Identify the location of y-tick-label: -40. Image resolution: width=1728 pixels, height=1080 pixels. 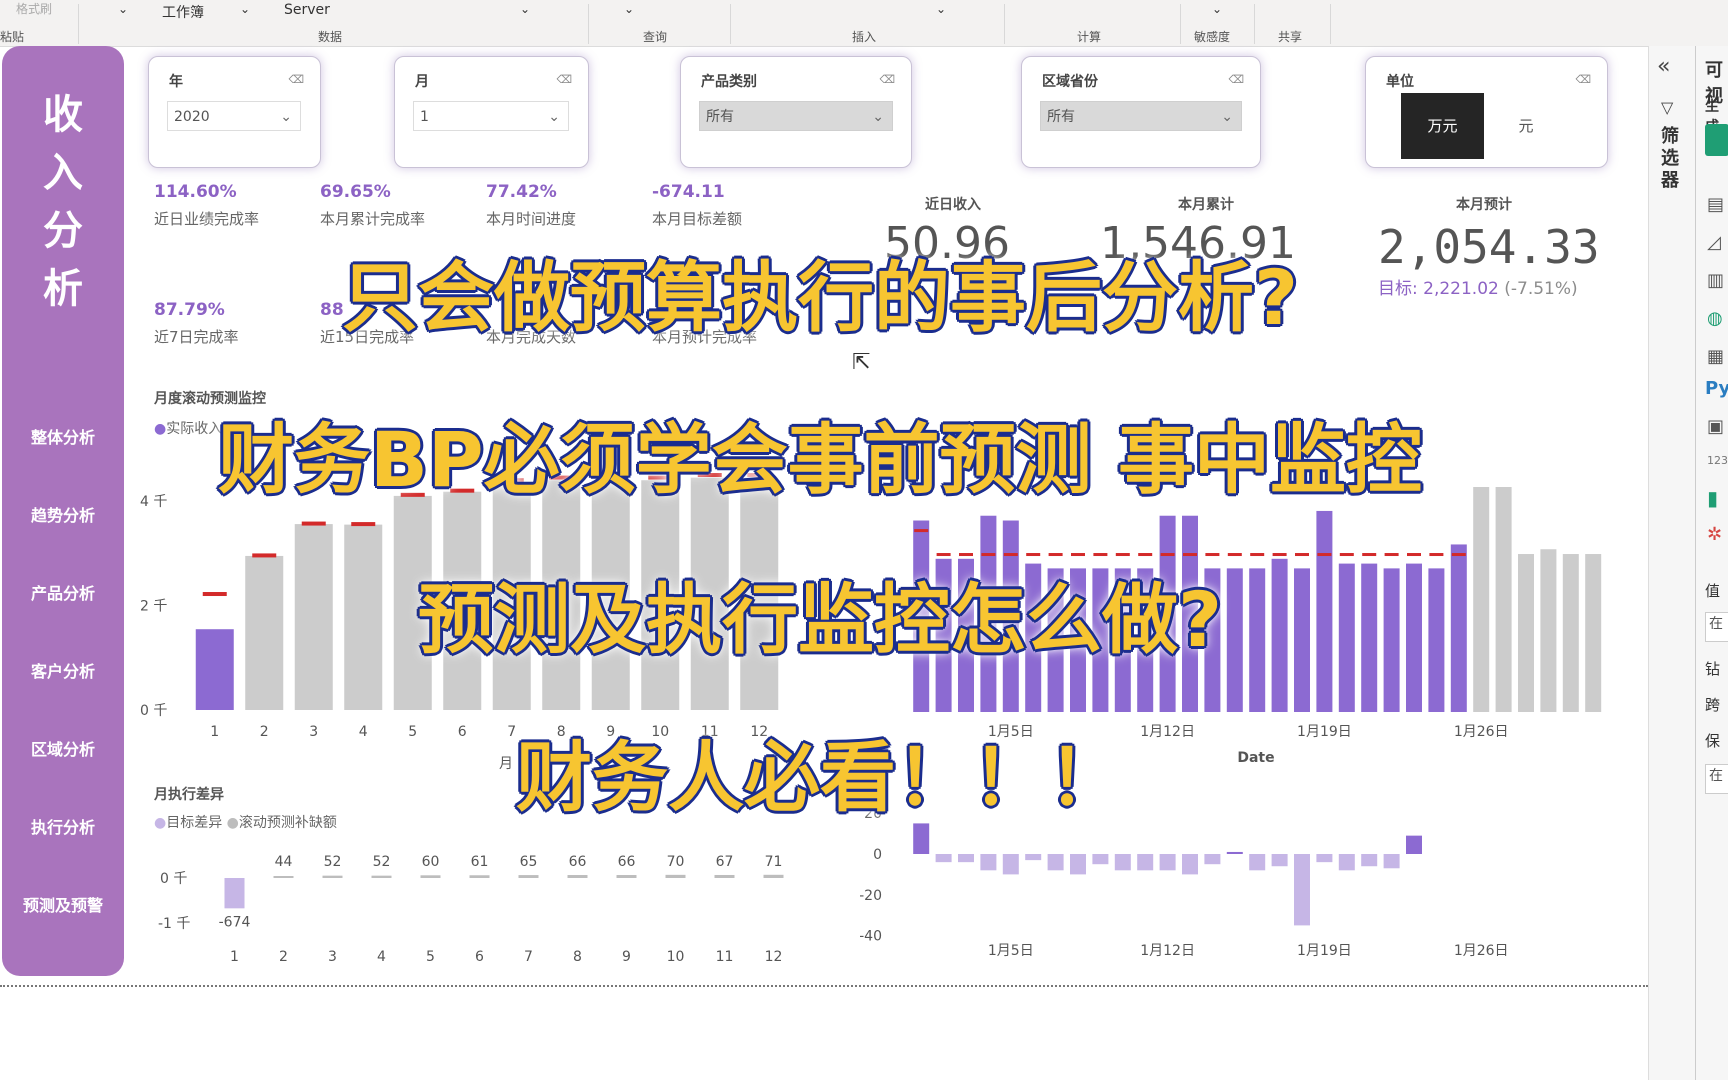
(871, 937).